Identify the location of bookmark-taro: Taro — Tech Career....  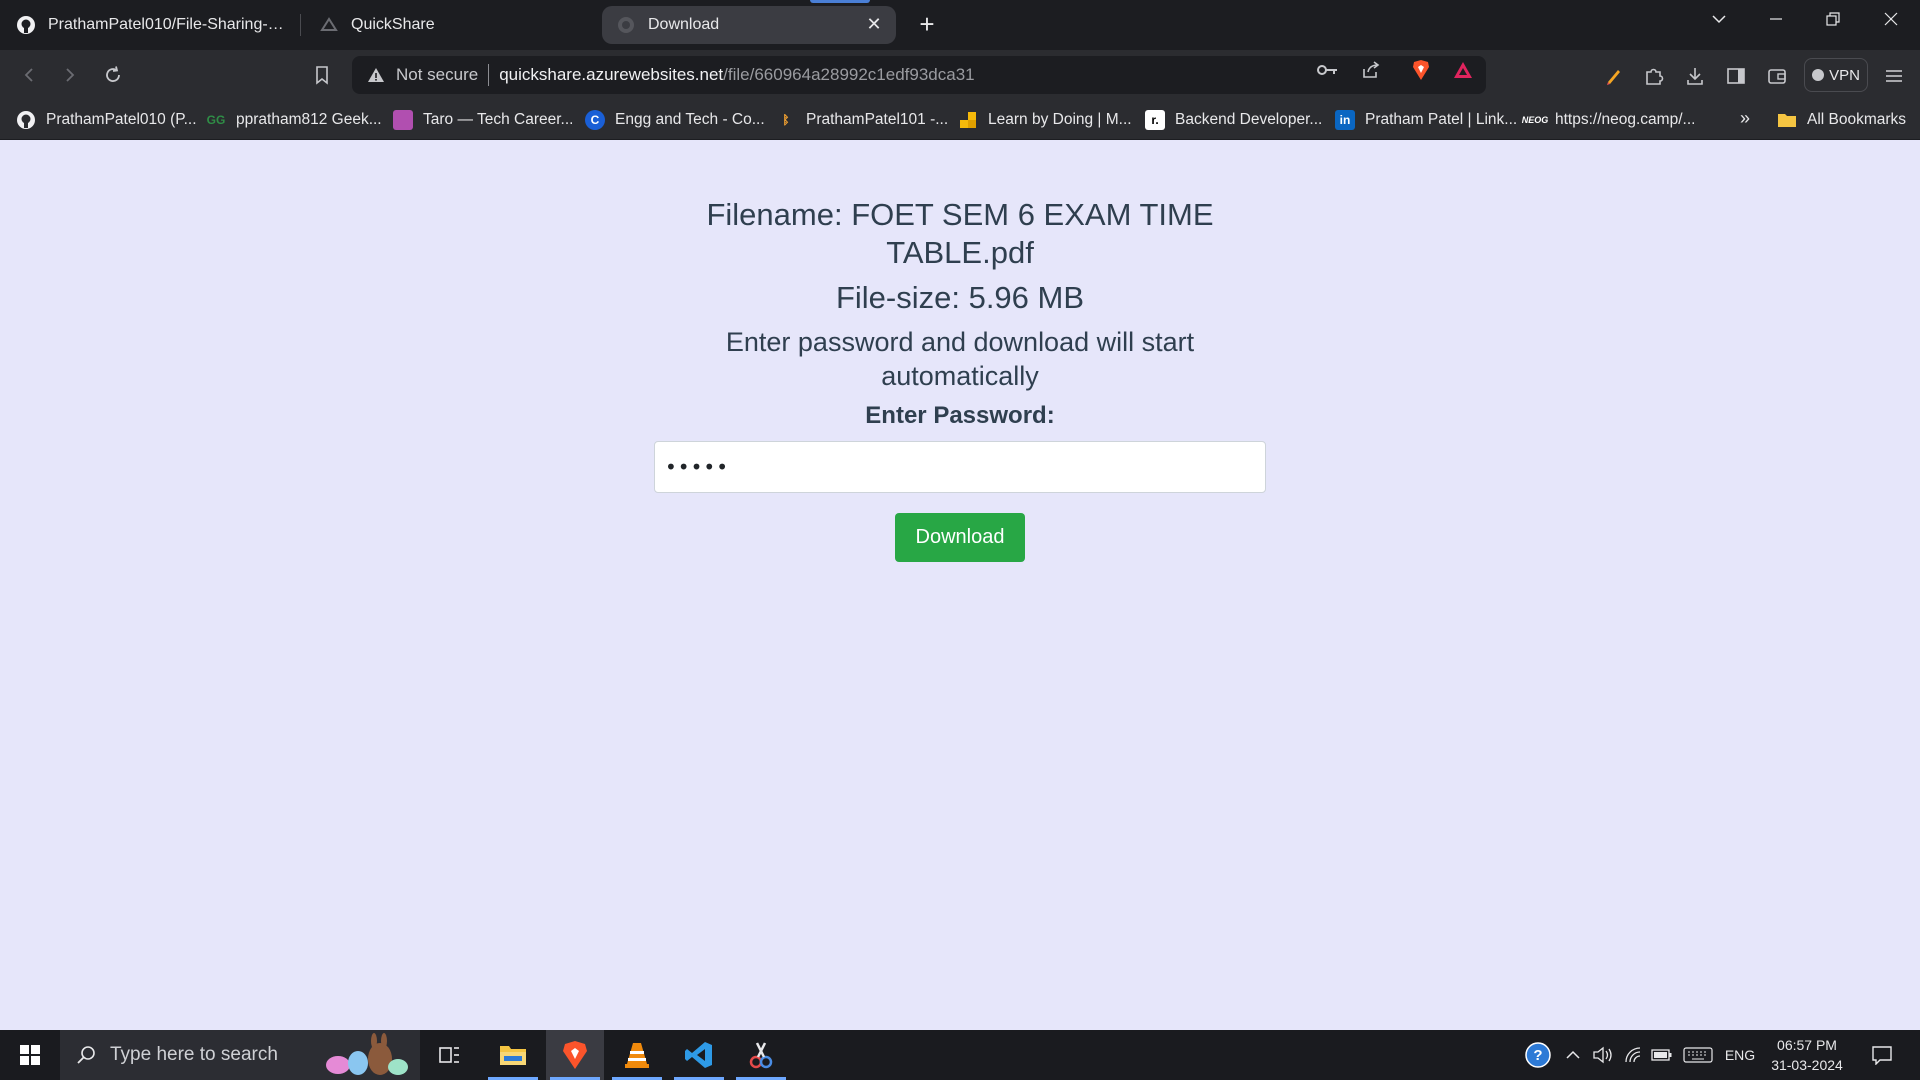
(483, 120).